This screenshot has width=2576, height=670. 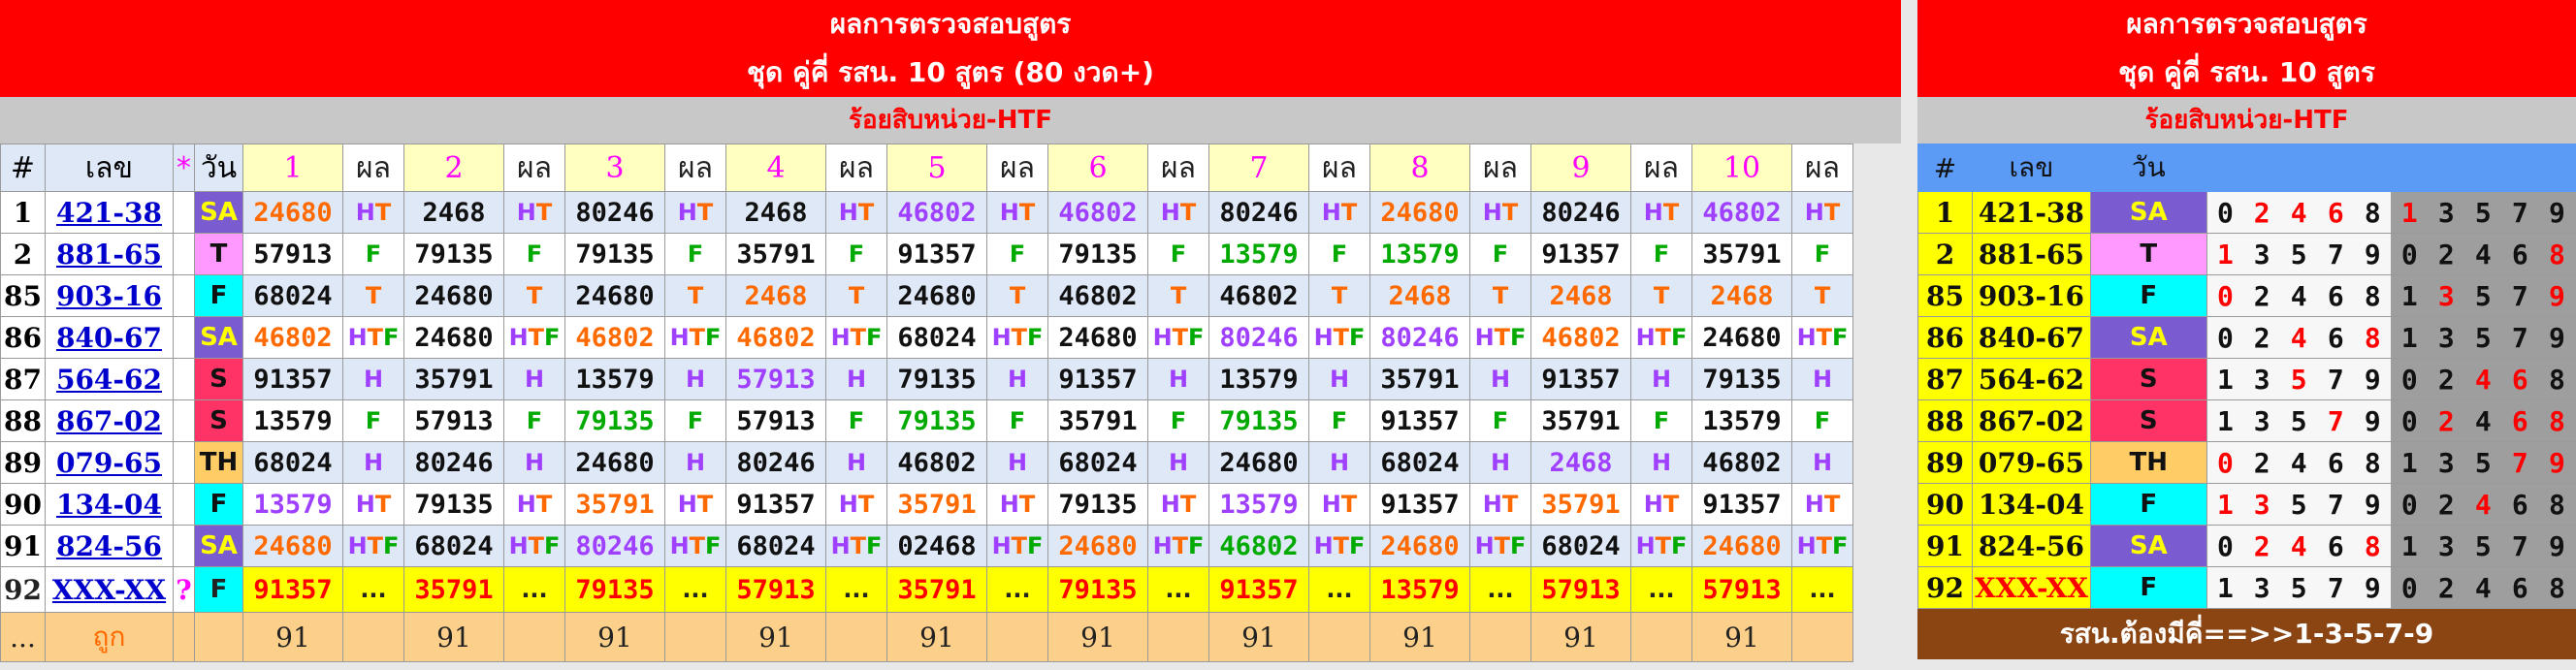 What do you see at coordinates (109, 589) in the screenshot?
I see `draw-number-link: XXX-XX` at bounding box center [109, 589].